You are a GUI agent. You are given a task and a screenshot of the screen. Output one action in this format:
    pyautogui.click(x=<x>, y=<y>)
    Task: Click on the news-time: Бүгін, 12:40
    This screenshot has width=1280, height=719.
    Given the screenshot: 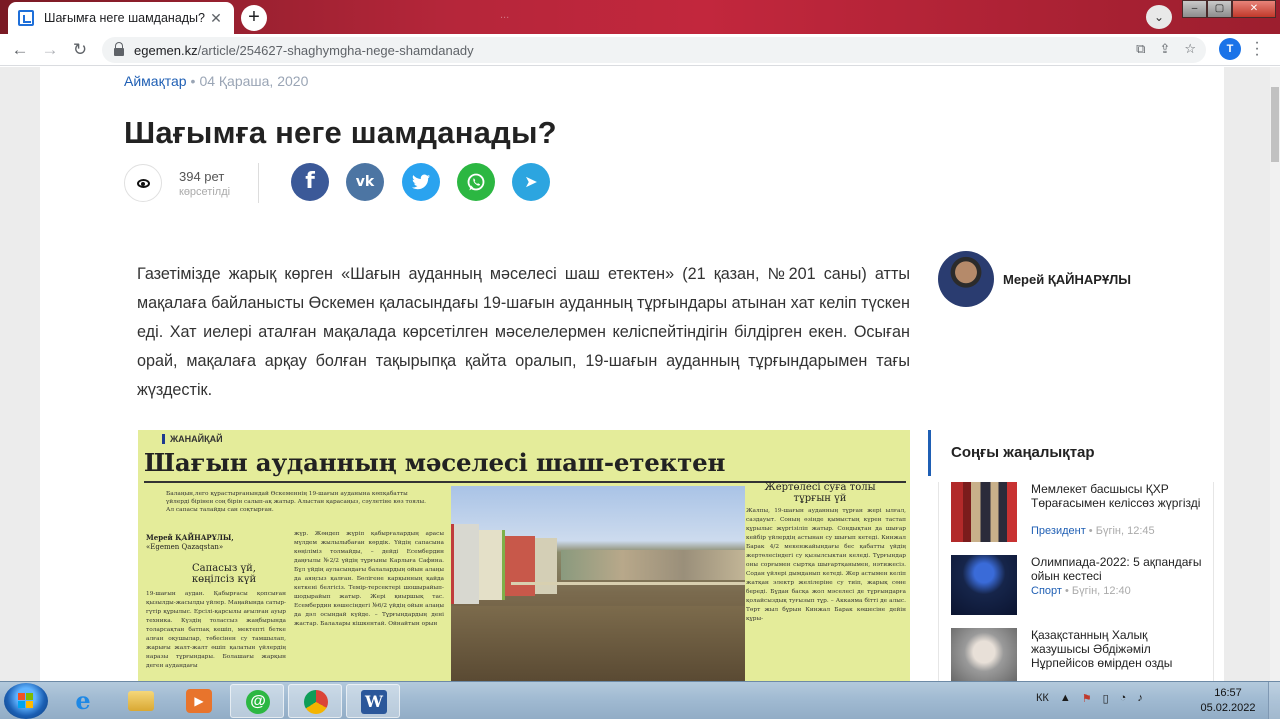 What is the action you would take?
    pyautogui.click(x=1101, y=591)
    